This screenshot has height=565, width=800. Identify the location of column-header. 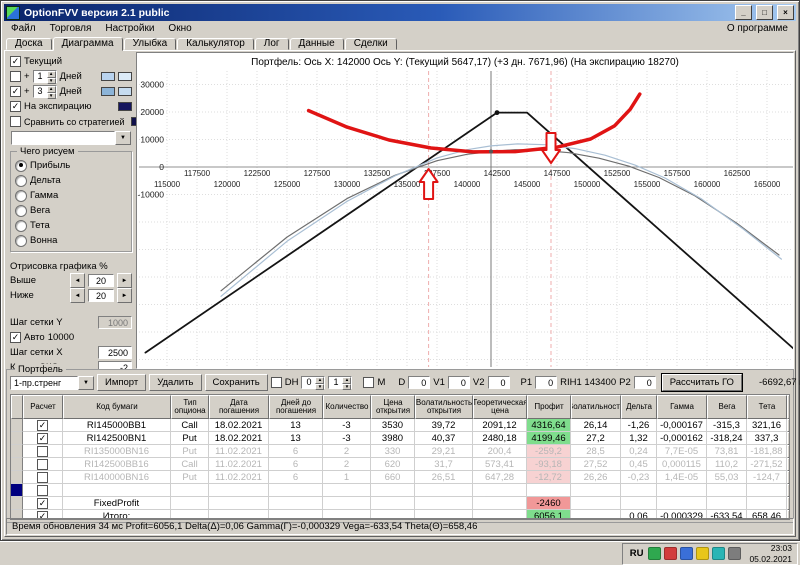
(17, 407).